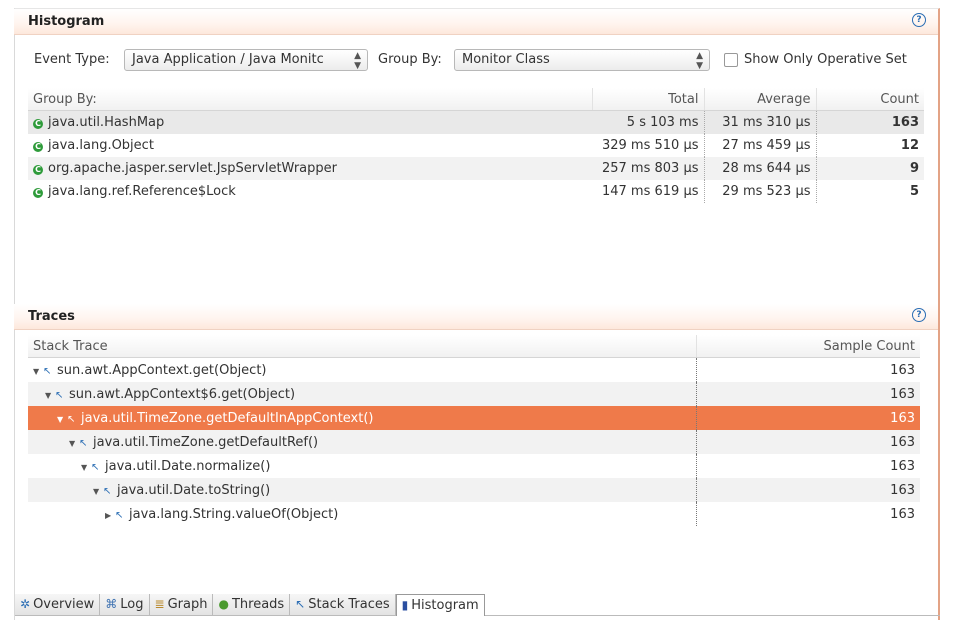  What do you see at coordinates (300, 604) in the screenshot?
I see `stack-traces-icon: ↖` at bounding box center [300, 604].